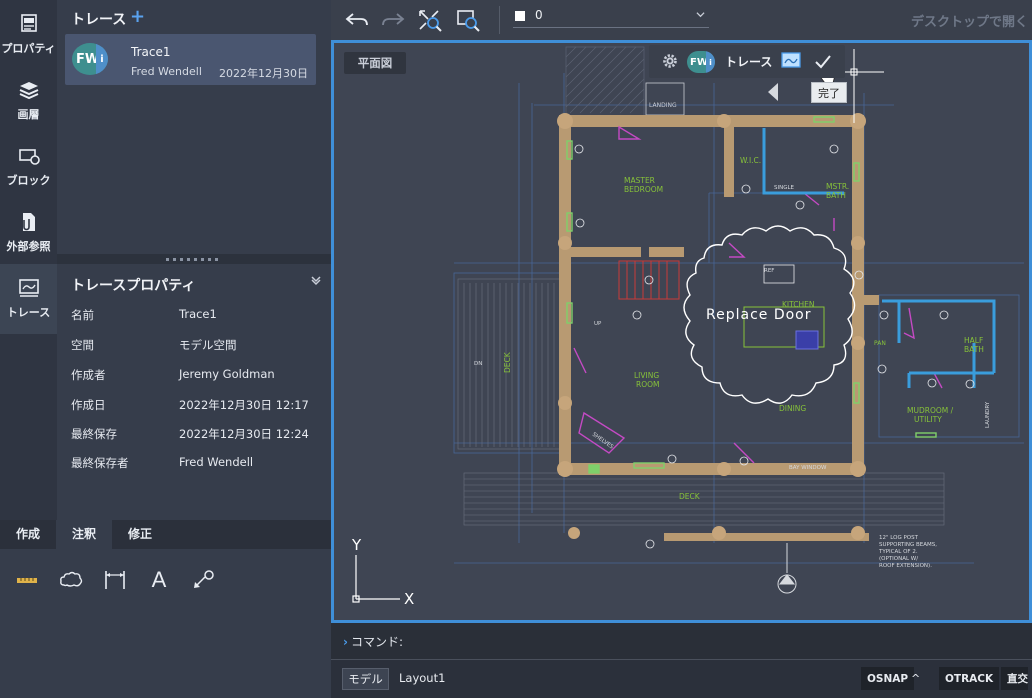 The height and width of the screenshot is (698, 1032). I want to click on tab-create: 作成, so click(28, 534).